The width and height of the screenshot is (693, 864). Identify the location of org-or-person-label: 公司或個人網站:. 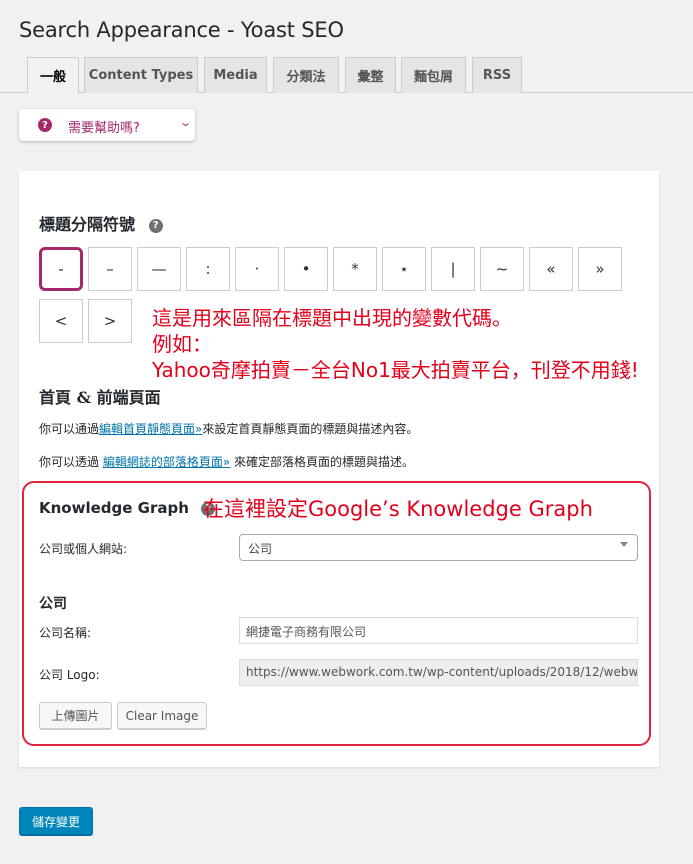
(83, 549).